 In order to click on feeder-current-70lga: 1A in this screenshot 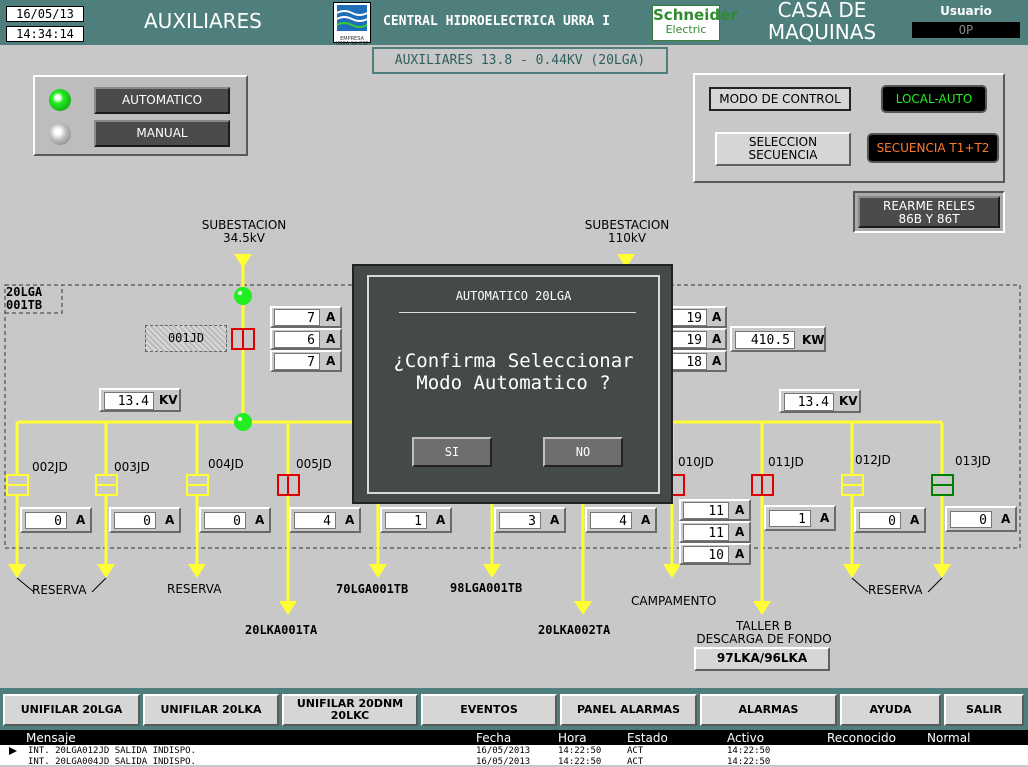, I will do `click(416, 520)`.